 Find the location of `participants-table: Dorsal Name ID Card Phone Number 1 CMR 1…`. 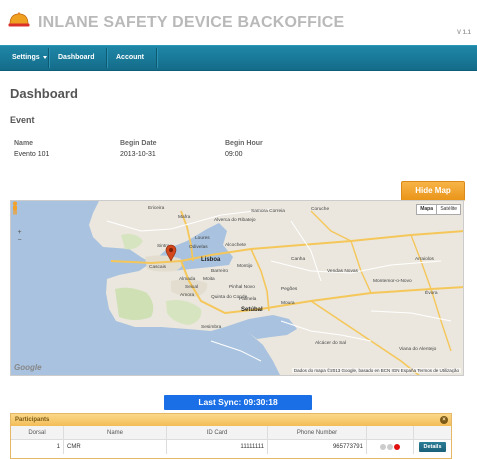

participants-table: Dorsal Name ID Card Phone Number 1 CMR 1… is located at coordinates (231, 440).